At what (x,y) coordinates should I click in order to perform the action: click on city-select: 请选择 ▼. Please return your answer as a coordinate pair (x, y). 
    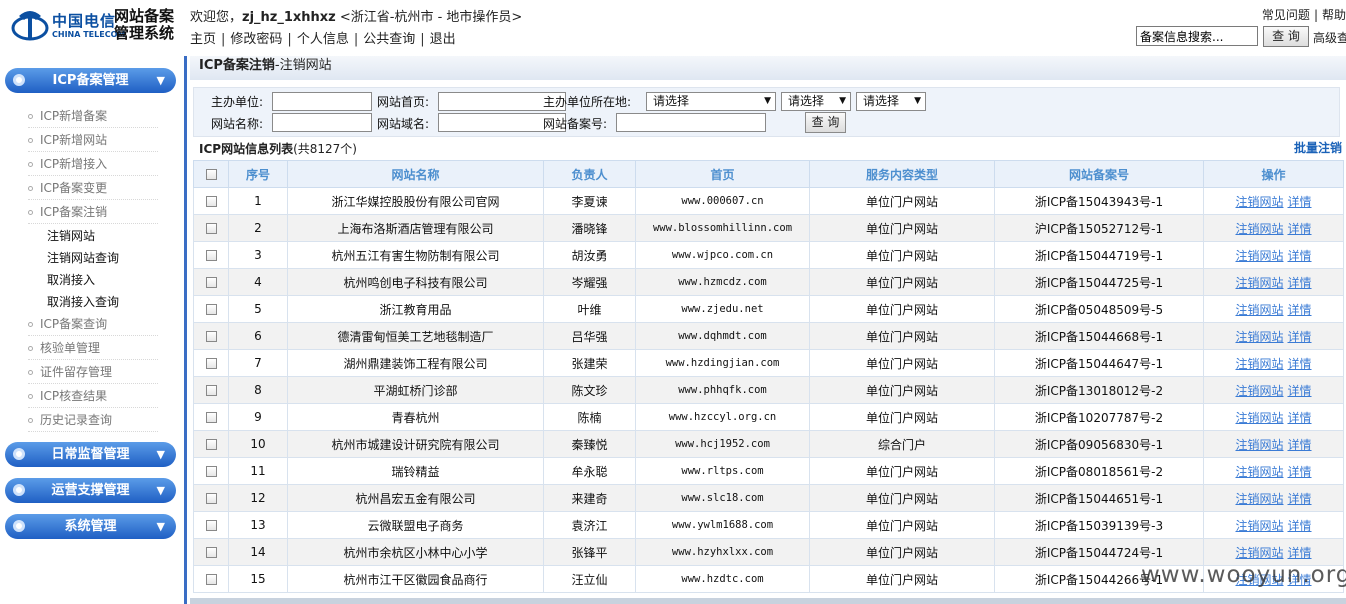
    Looking at the image, I should click on (816, 101).